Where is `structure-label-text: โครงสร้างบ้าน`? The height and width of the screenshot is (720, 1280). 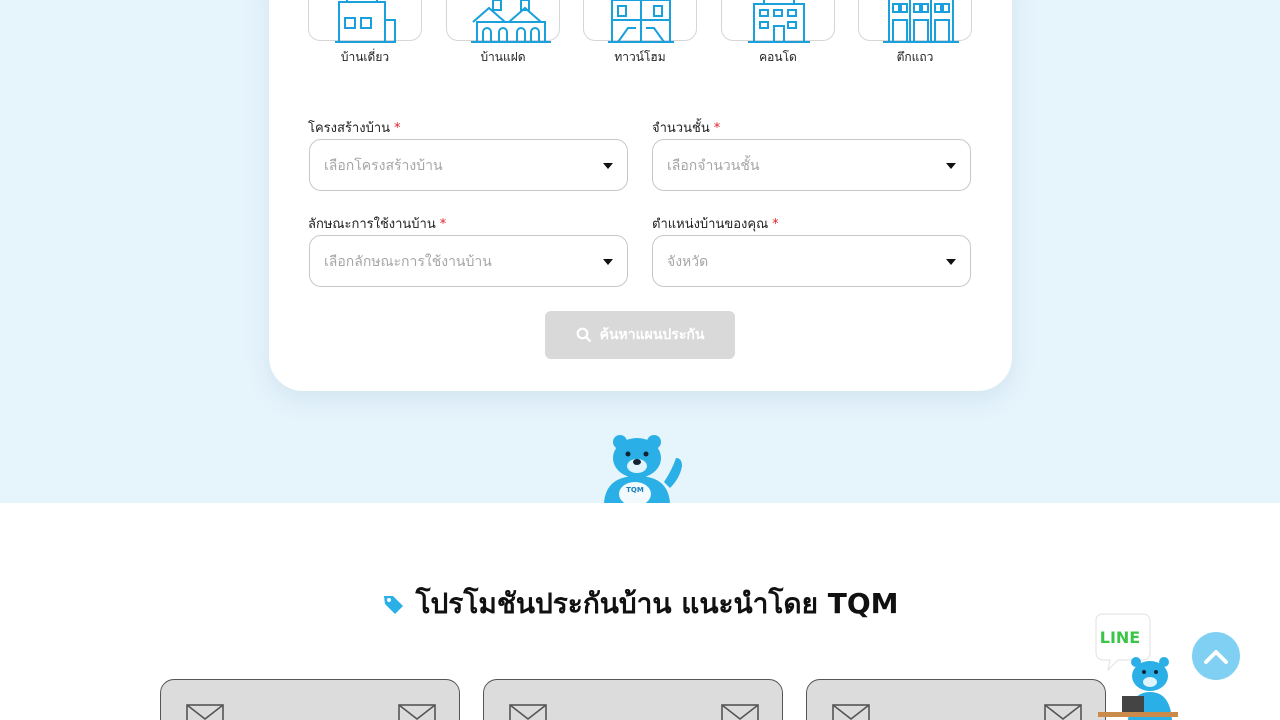 structure-label-text: โครงสร้างบ้าน is located at coordinates (349, 128).